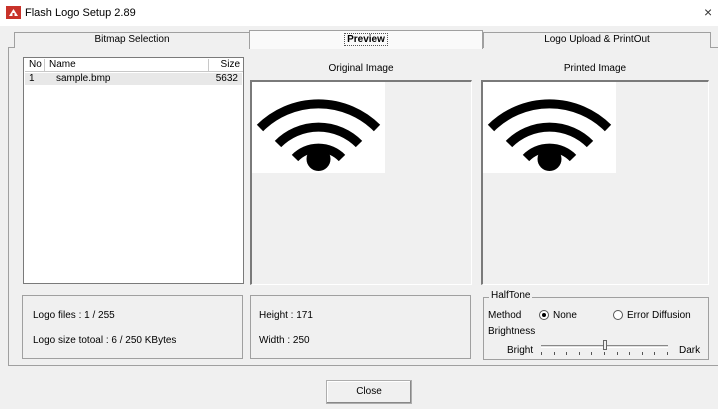 The image size is (718, 409). What do you see at coordinates (618, 315) in the screenshot?
I see `radio-error-diffusion` at bounding box center [618, 315].